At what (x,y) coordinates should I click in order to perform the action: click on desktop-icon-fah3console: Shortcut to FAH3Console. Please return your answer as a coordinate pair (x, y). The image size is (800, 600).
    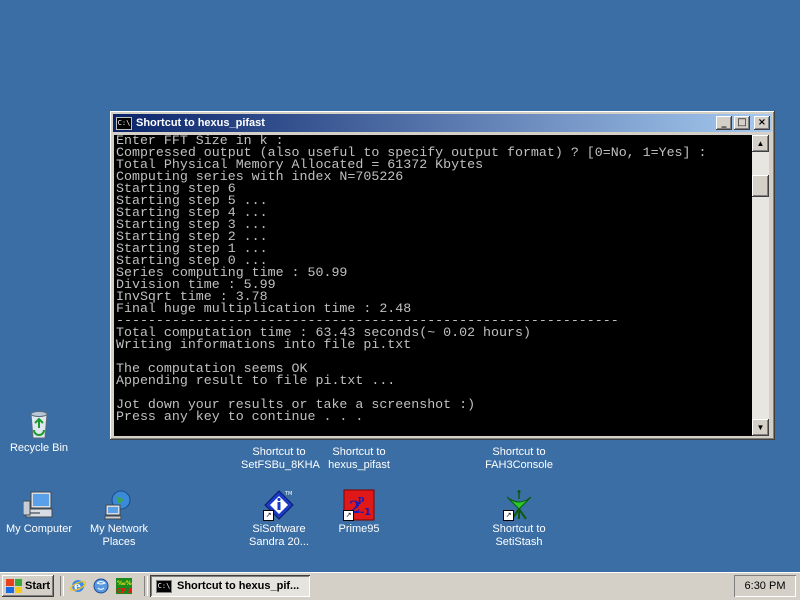
    Looking at the image, I should click on (519, 458).